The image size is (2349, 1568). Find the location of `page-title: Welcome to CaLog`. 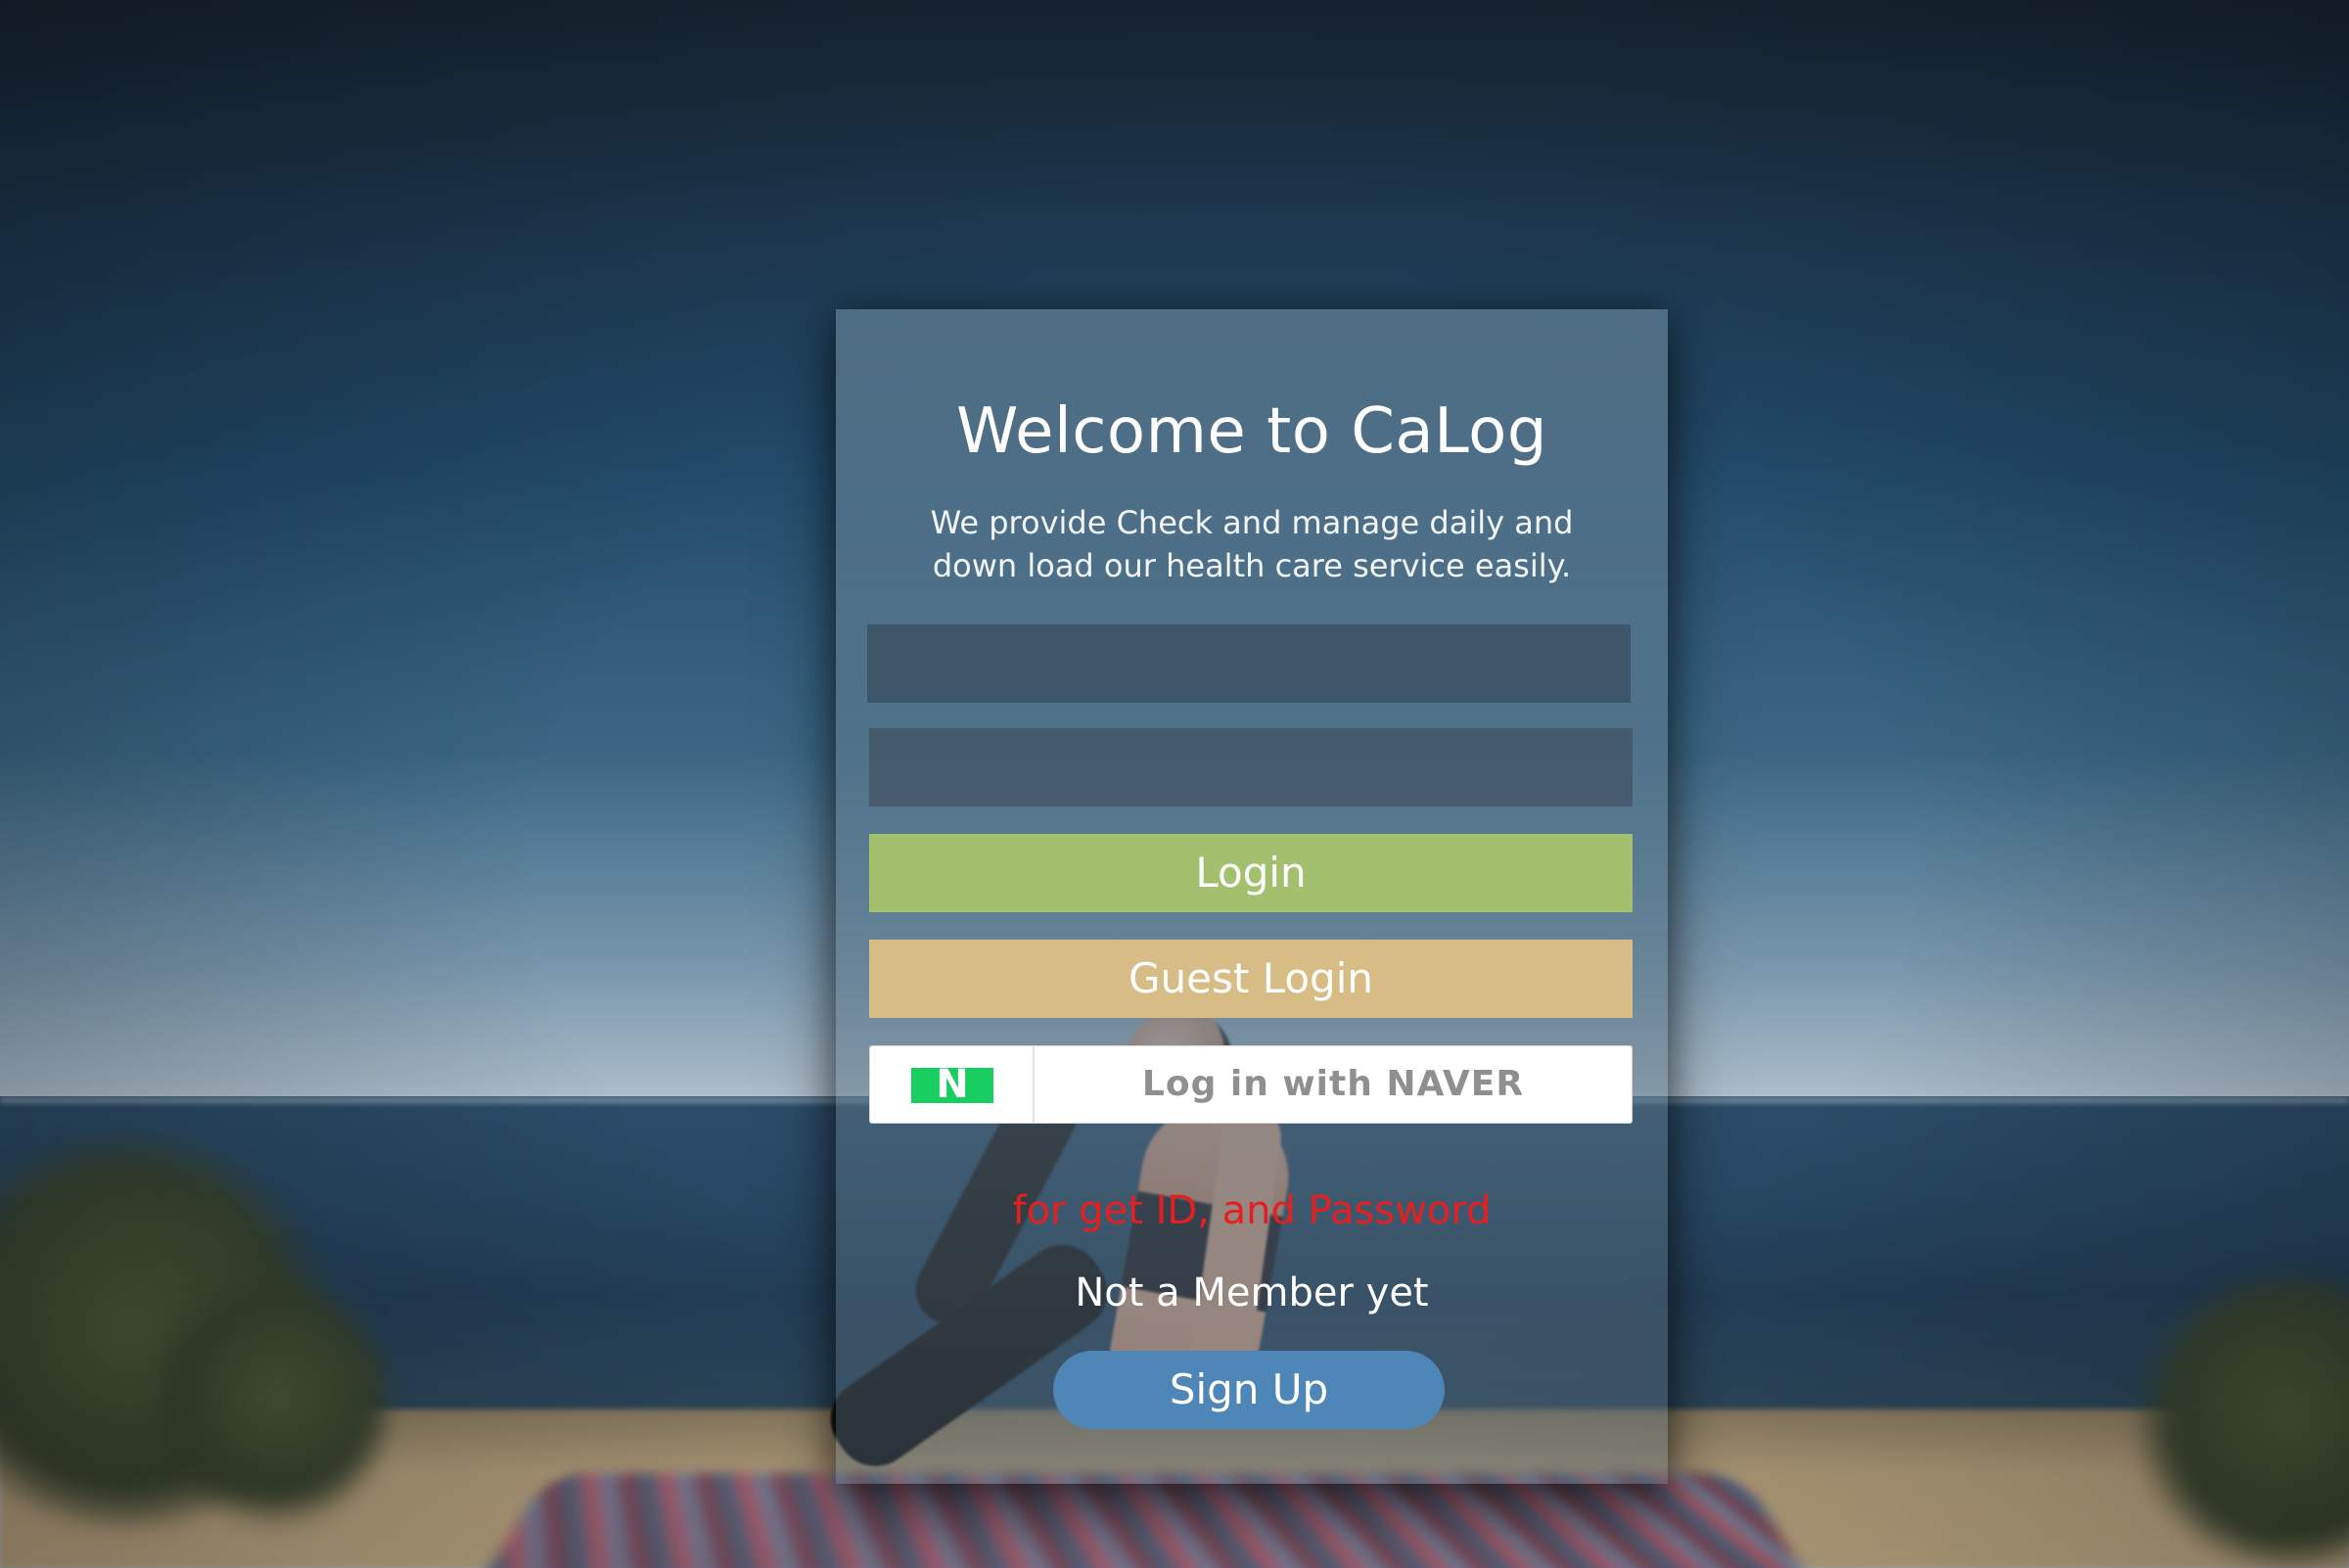

page-title: Welcome to CaLog is located at coordinates (1252, 431).